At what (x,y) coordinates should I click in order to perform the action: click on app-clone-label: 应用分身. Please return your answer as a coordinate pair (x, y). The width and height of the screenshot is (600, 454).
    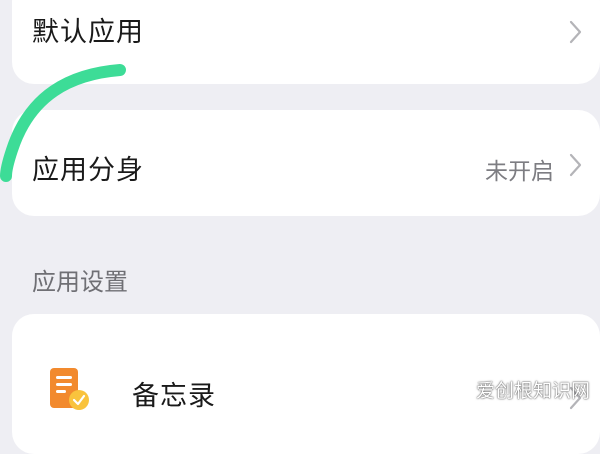
    Looking at the image, I should click on (88, 170).